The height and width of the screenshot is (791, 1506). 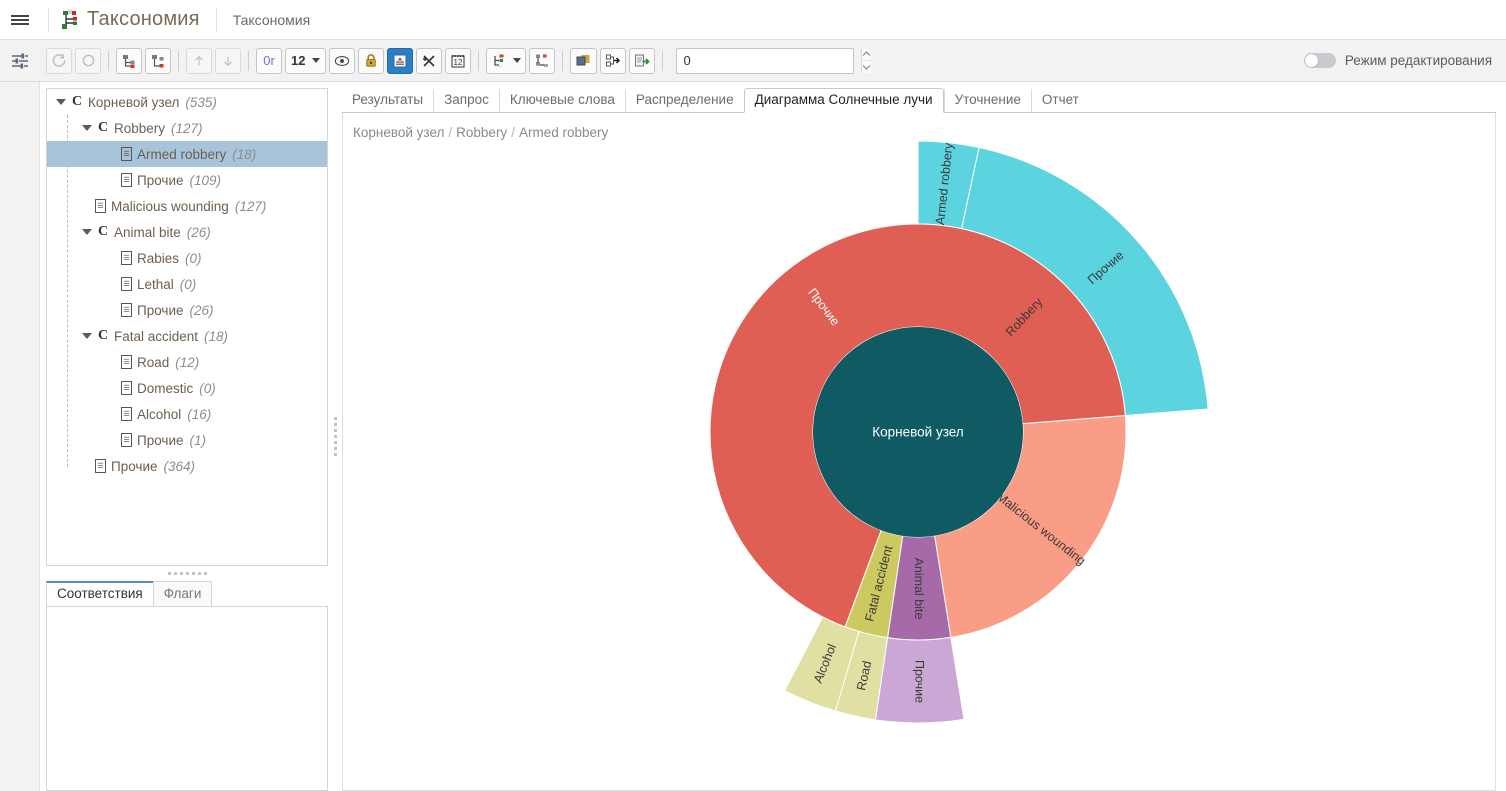 I want to click on breadcrumb: Корневой узел / Robbery / Armed robbery, so click(x=480, y=132).